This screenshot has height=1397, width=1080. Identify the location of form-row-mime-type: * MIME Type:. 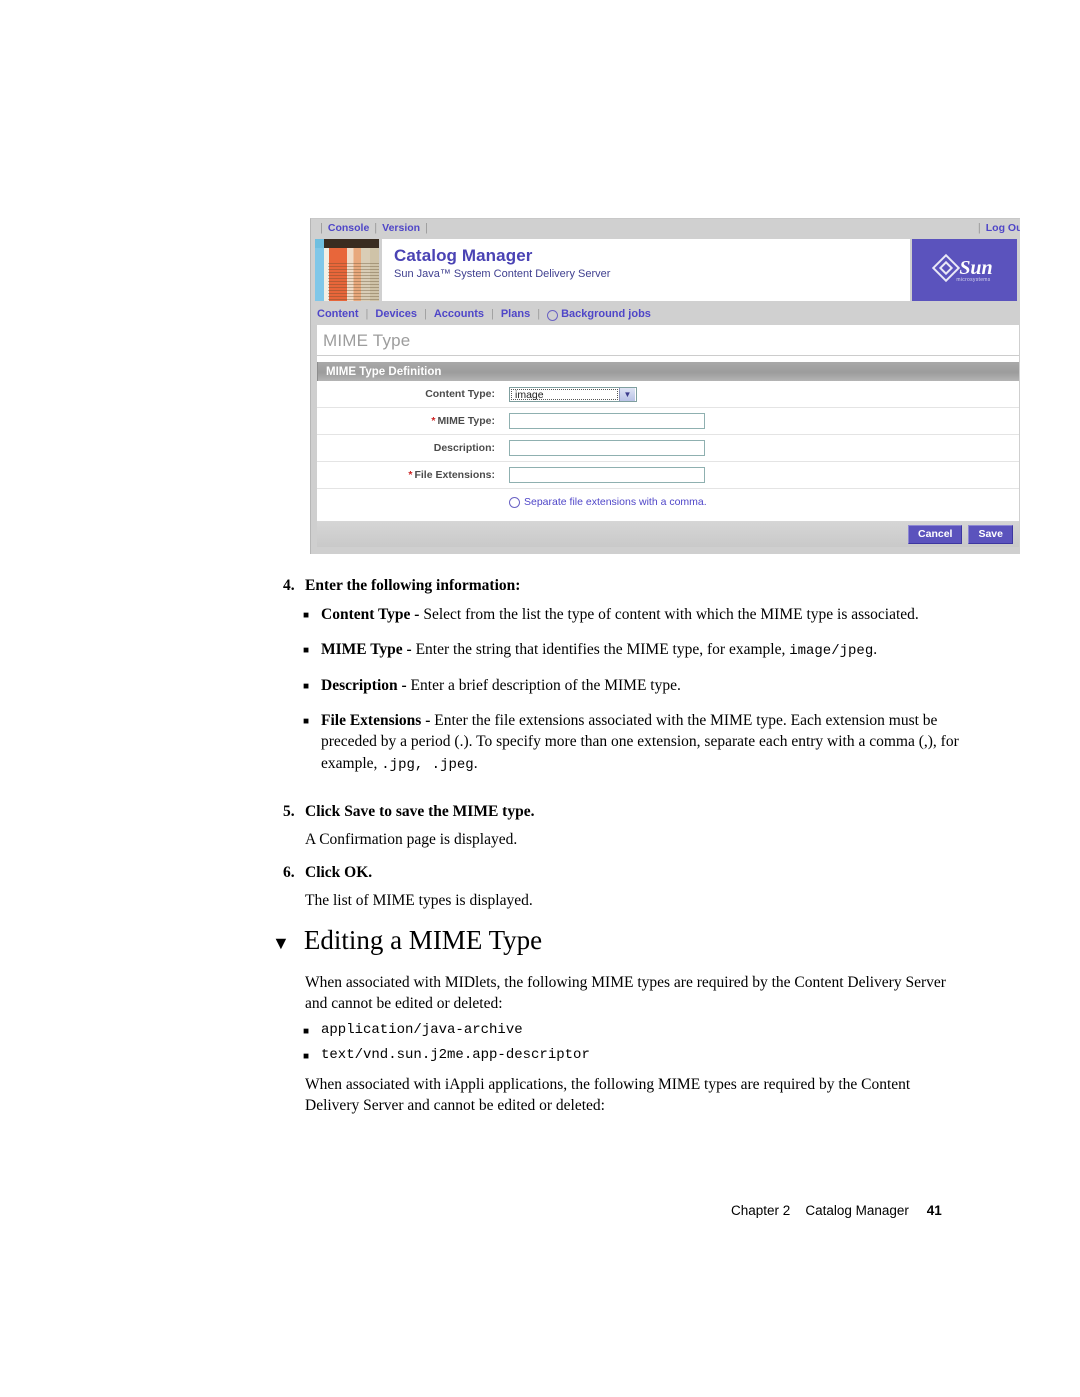
(668, 421).